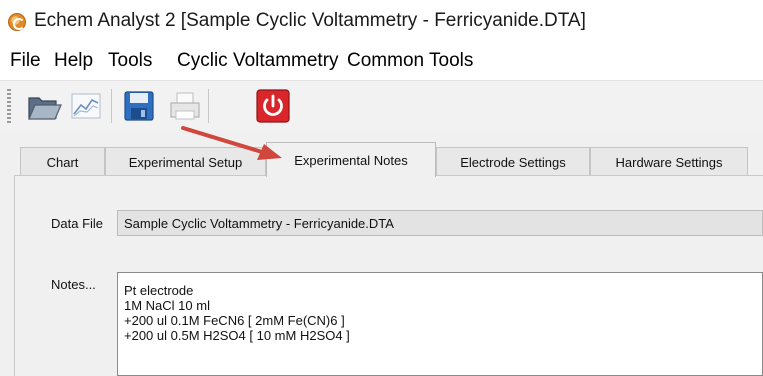 This screenshot has height=376, width=763. What do you see at coordinates (185, 106) in the screenshot?
I see `print-icon` at bounding box center [185, 106].